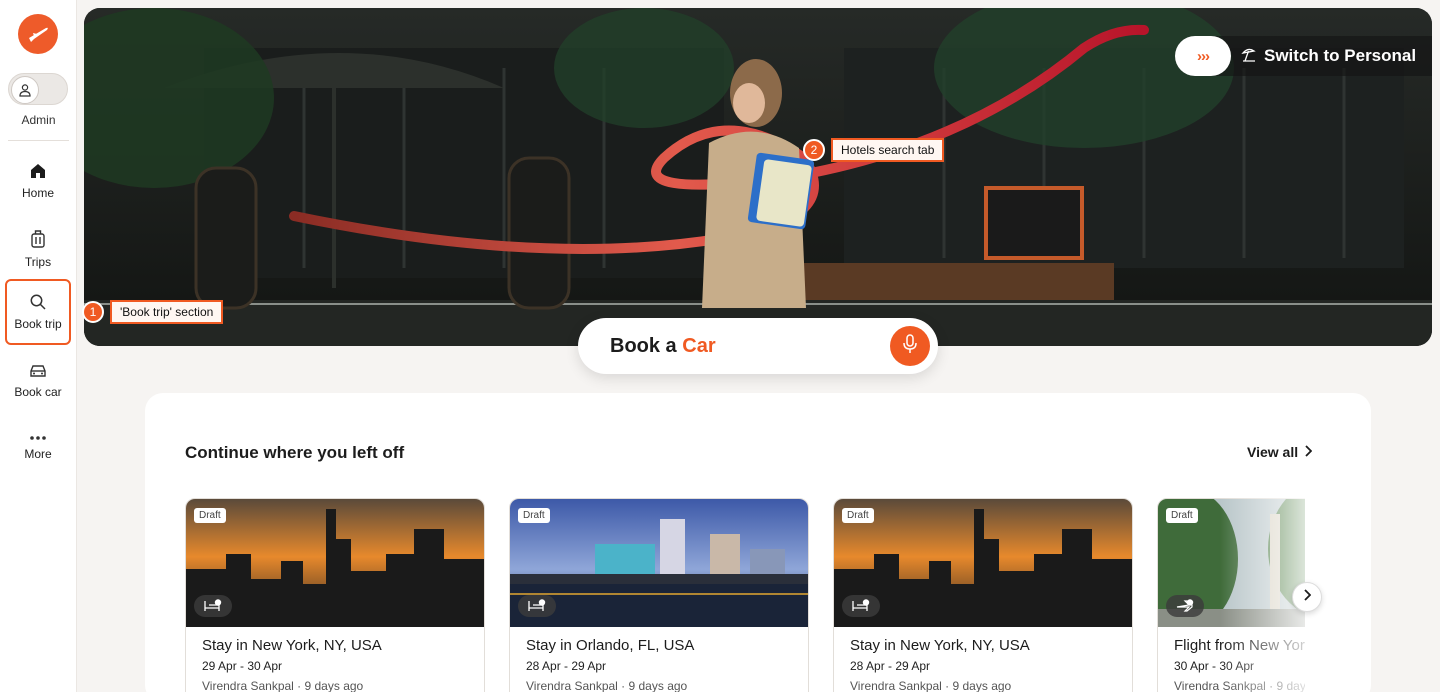 The image size is (1440, 692). I want to click on account-mode-toggle, so click(38, 89).